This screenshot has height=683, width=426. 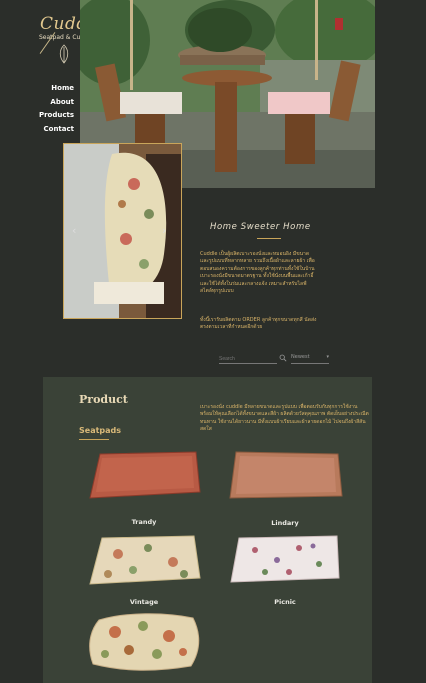 I want to click on slider-prev-icon: ‹, so click(x=74, y=230).